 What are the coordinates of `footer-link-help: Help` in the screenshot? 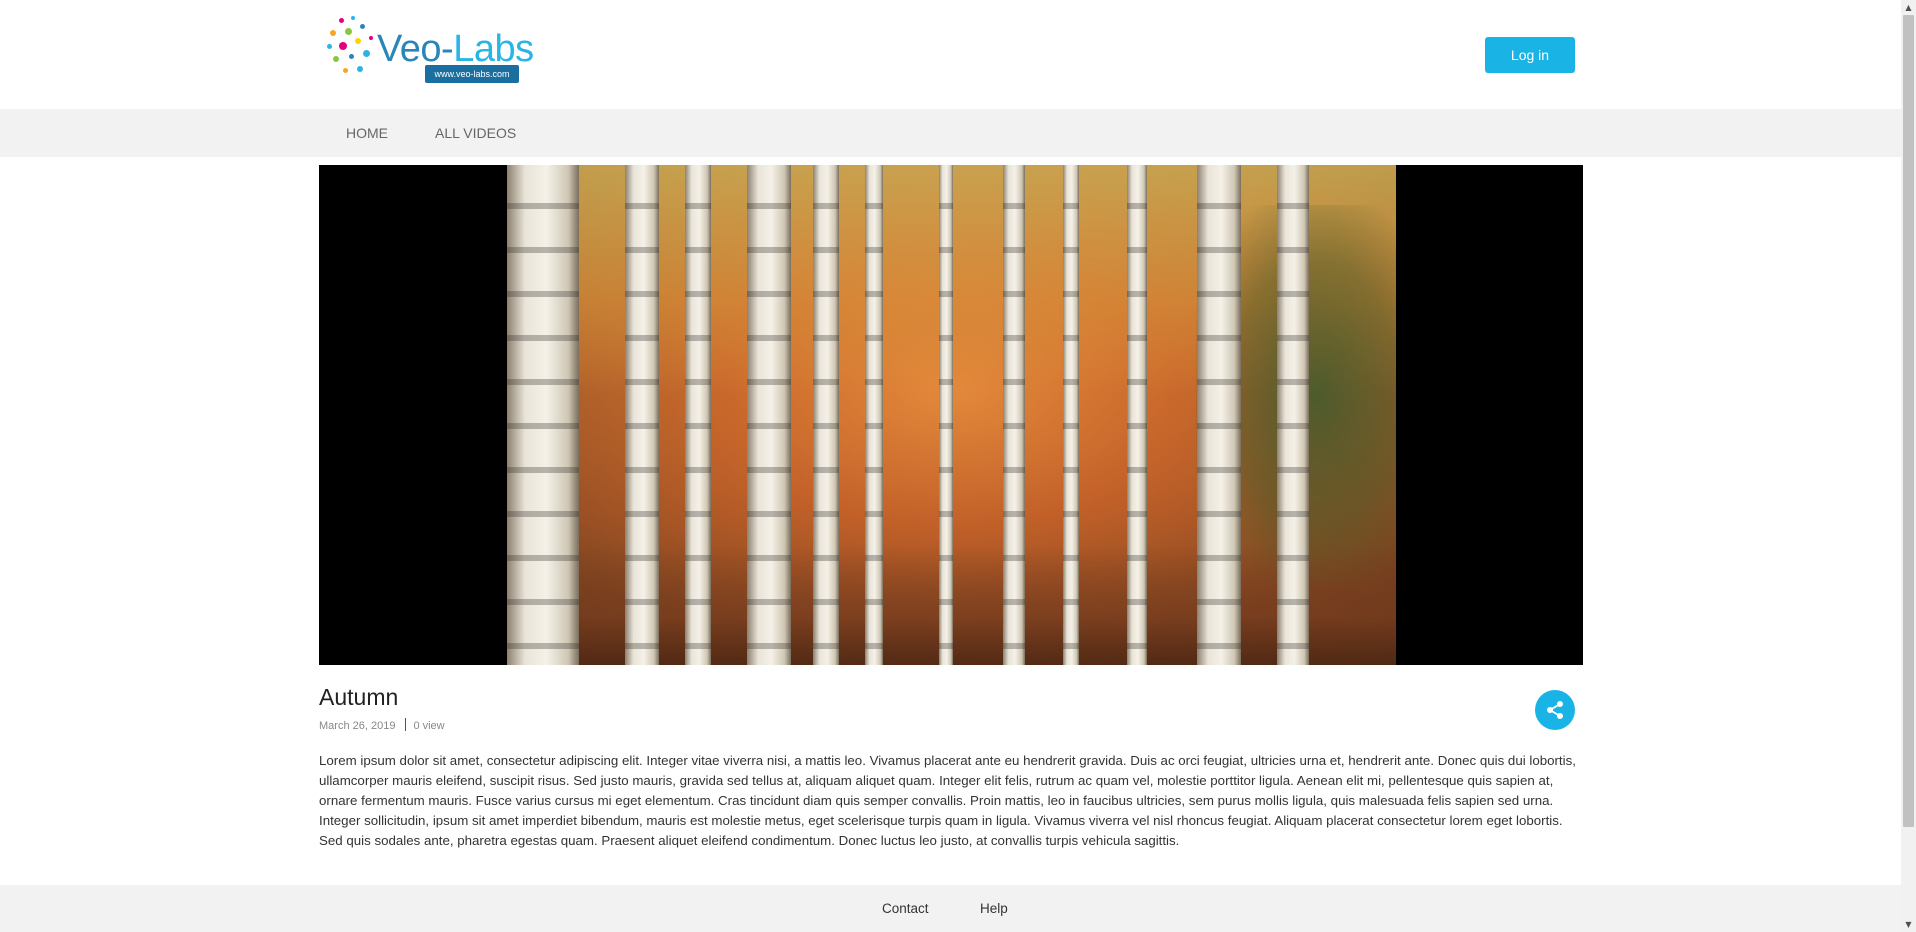 It's located at (994, 908).